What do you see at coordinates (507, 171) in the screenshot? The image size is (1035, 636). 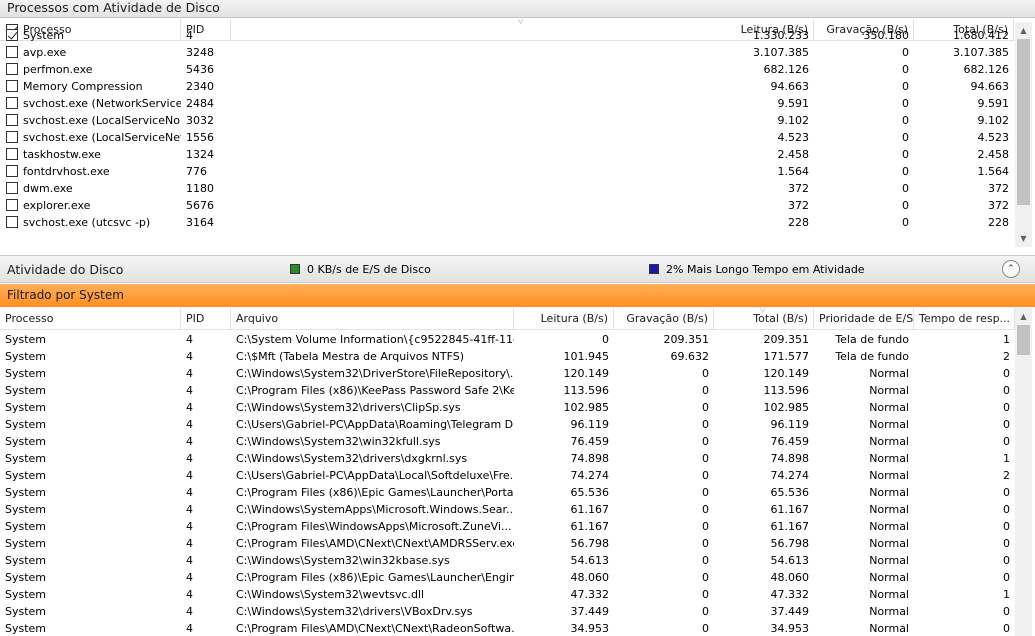 I see `table-row: fontdrvhost.exe 776 1.564 0 1.564` at bounding box center [507, 171].